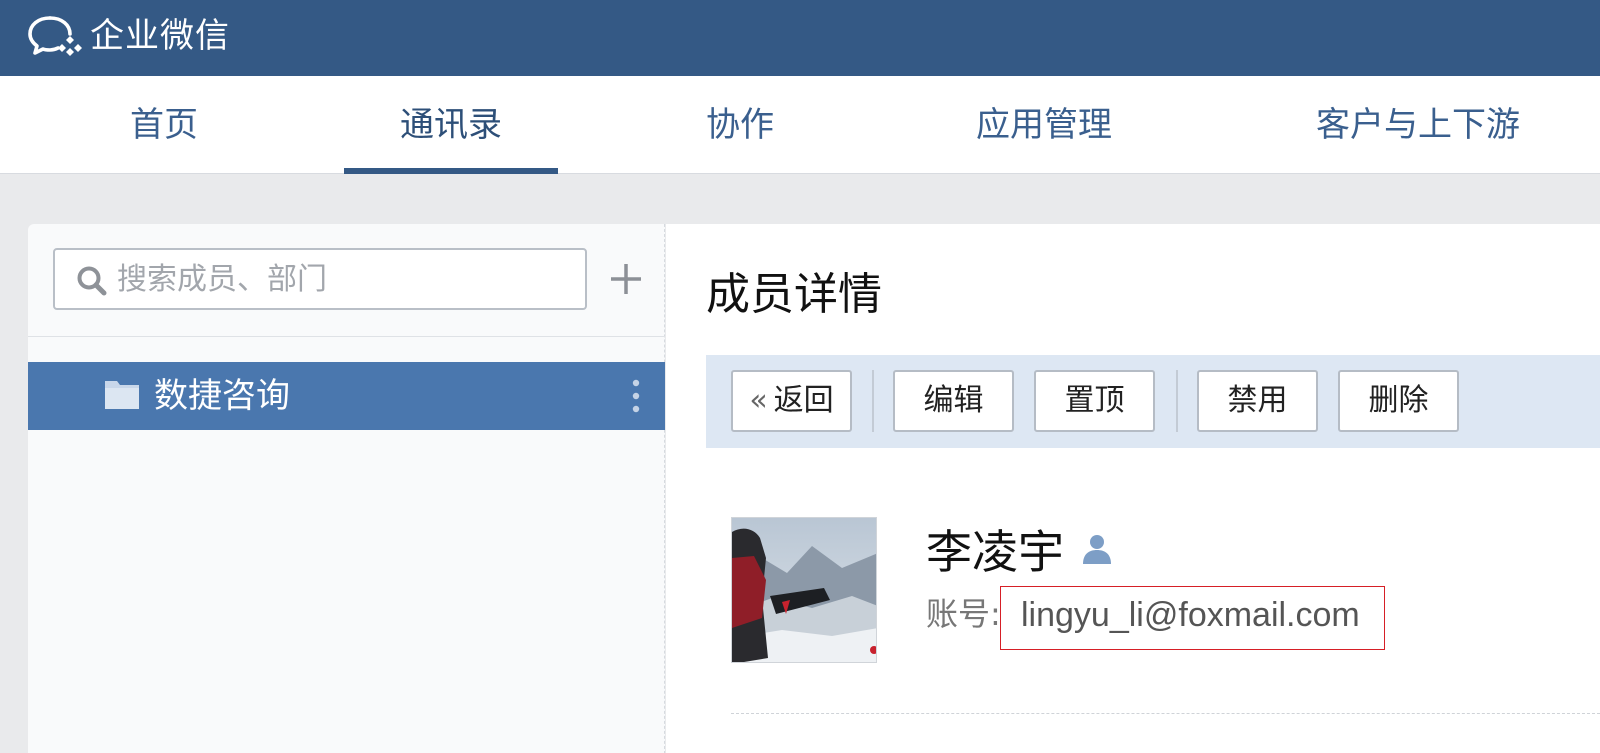 The width and height of the screenshot is (1600, 753). Describe the element at coordinates (740, 125) in the screenshot. I see `tab-collaboration: 协作` at that location.